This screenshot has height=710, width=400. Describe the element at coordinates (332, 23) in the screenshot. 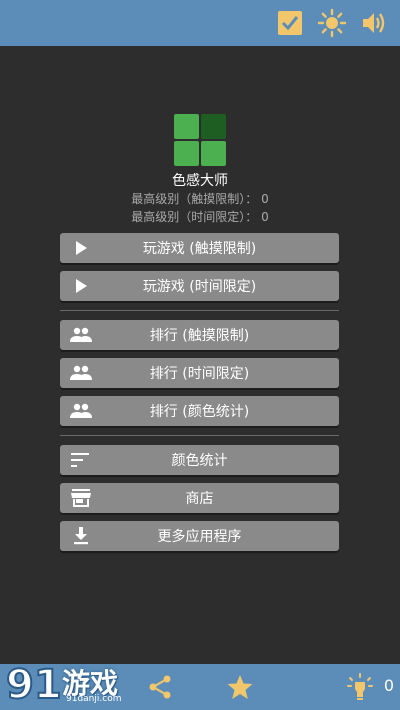

I see `brightness-icon` at that location.